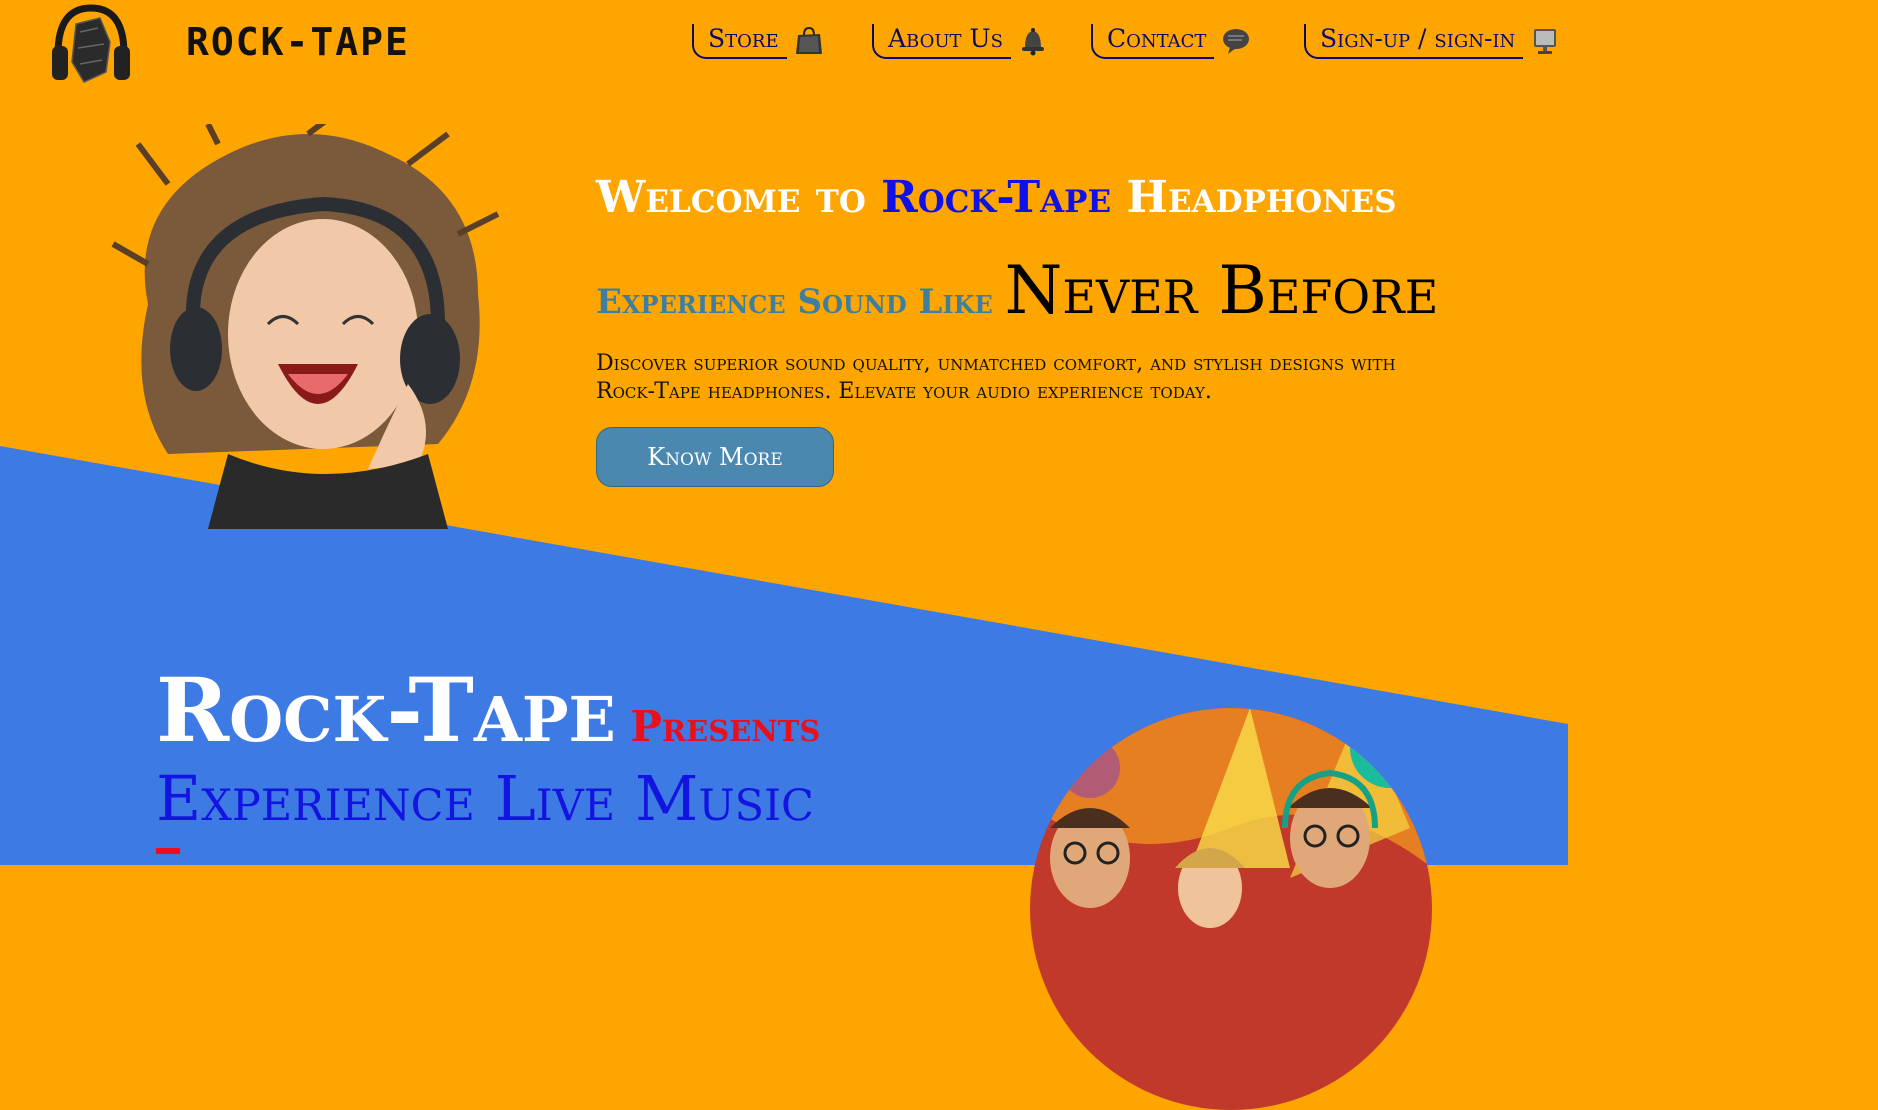 The height and width of the screenshot is (1110, 1878). I want to click on next-heading-fragment, so click(168, 851).